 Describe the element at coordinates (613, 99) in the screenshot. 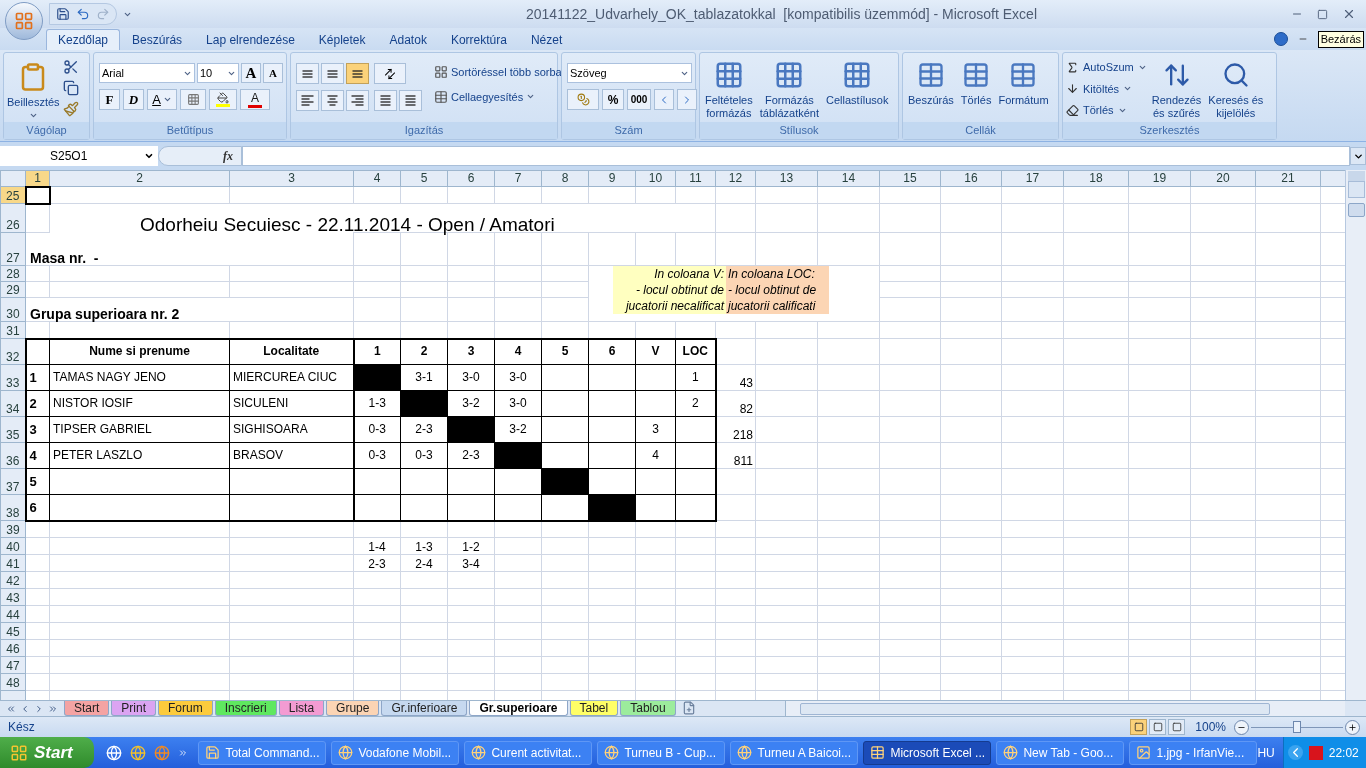

I see `percent-button: %` at that location.